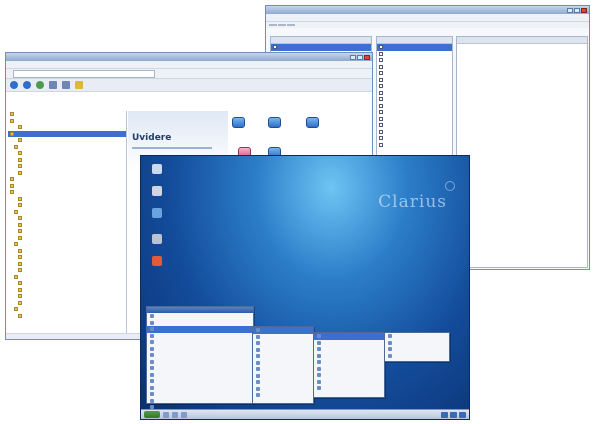 Image resolution: width=599 pixels, height=424 pixels. What do you see at coordinates (450, 186) in the screenshot?
I see `logo-mark` at bounding box center [450, 186].